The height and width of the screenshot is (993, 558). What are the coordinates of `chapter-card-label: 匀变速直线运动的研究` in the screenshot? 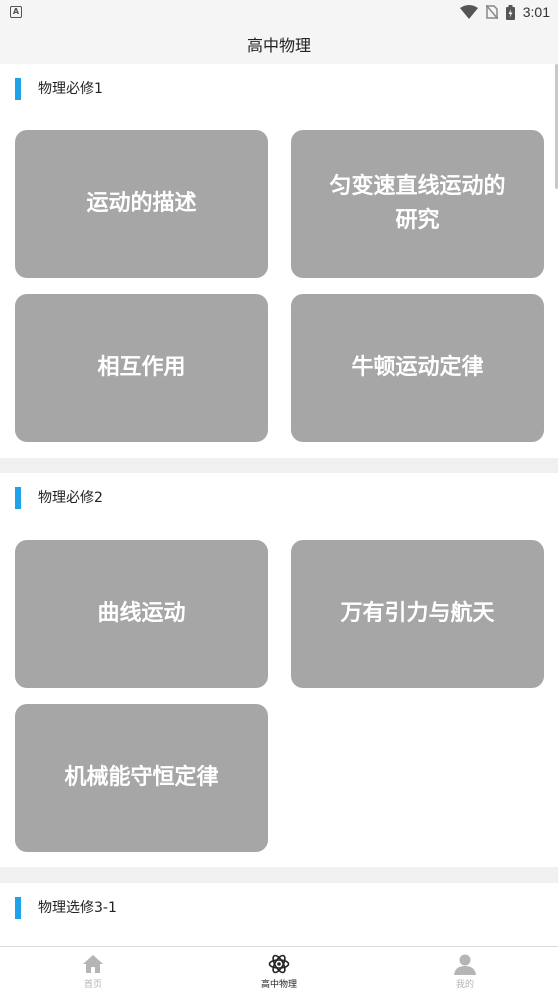 It's located at (417, 203).